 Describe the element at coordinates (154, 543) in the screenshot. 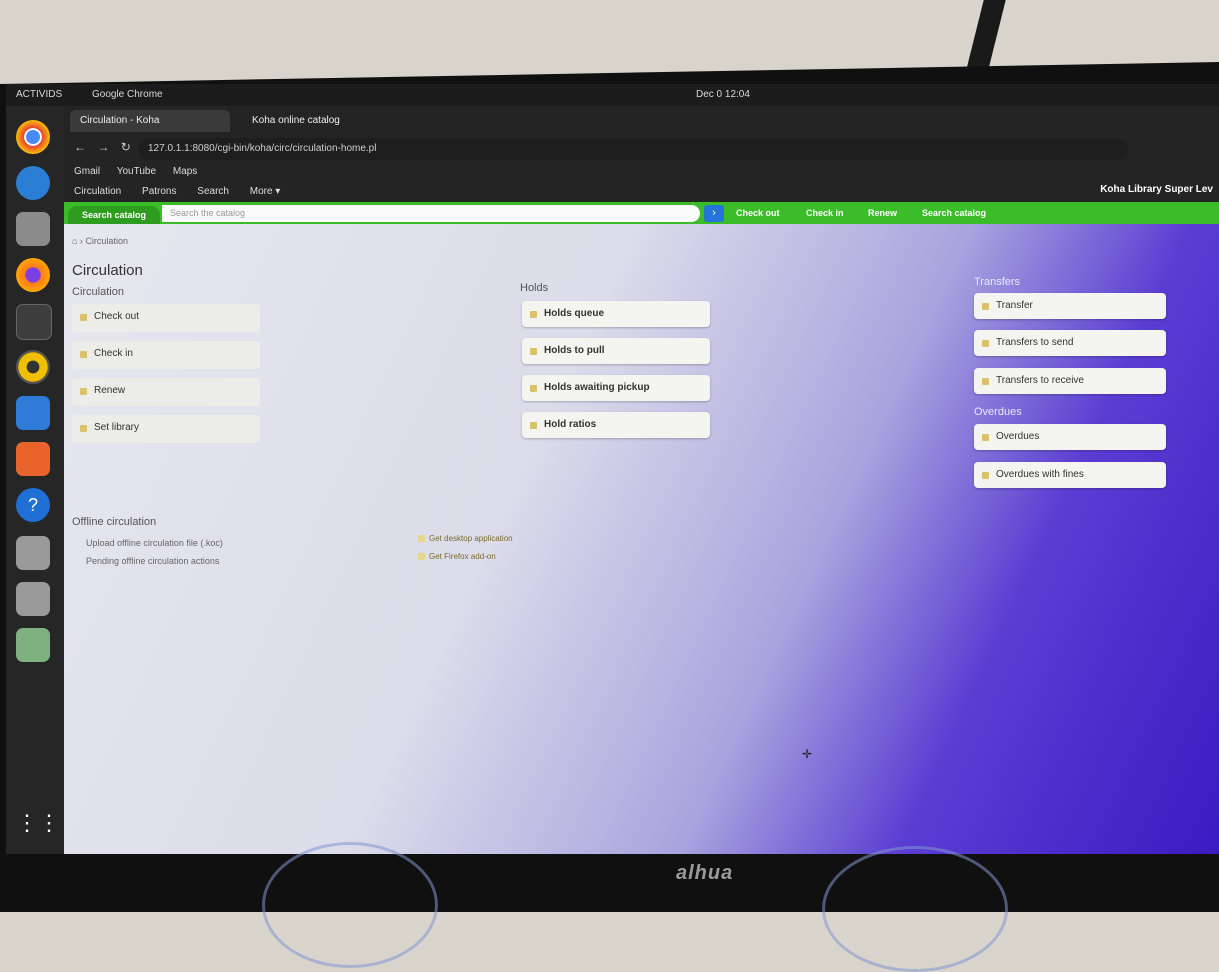

I see `upload-offline-file-link: Upload offline circulation file (.koc)` at that location.